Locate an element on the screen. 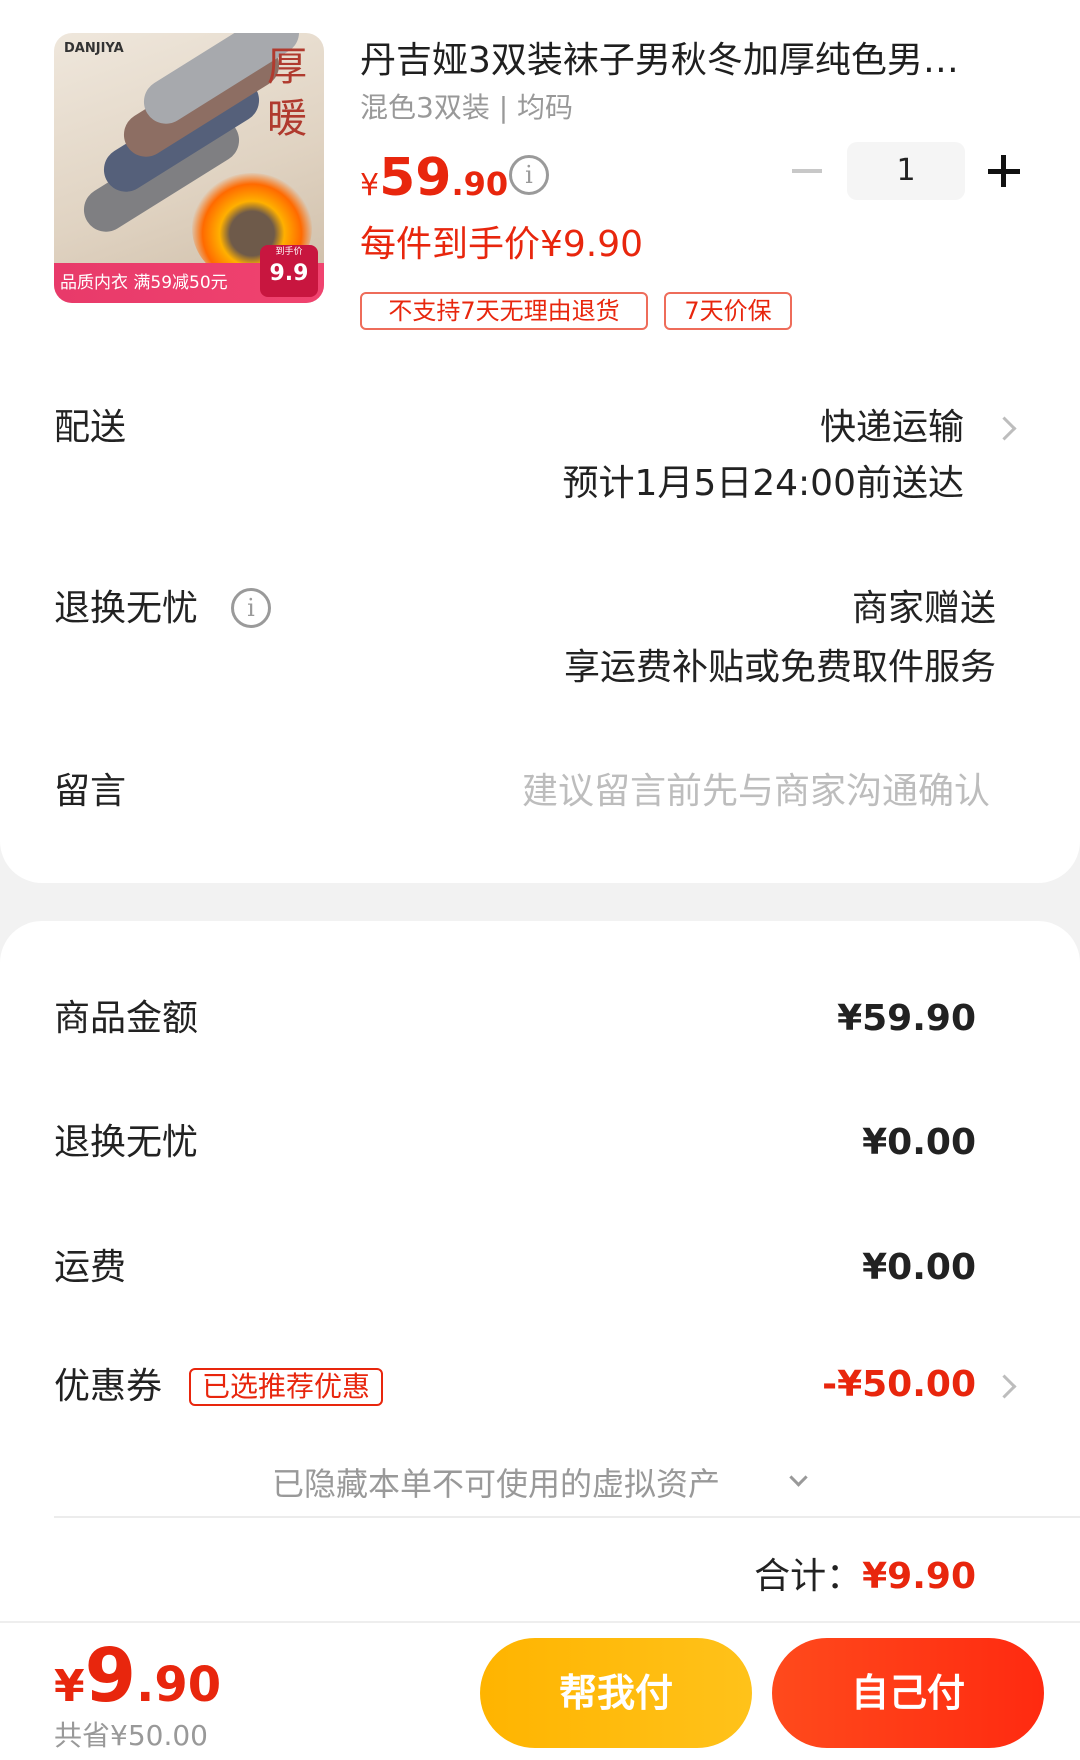 Image resolution: width=1080 pixels, height=1760 pixels. quantity-input: 1 is located at coordinates (906, 171).